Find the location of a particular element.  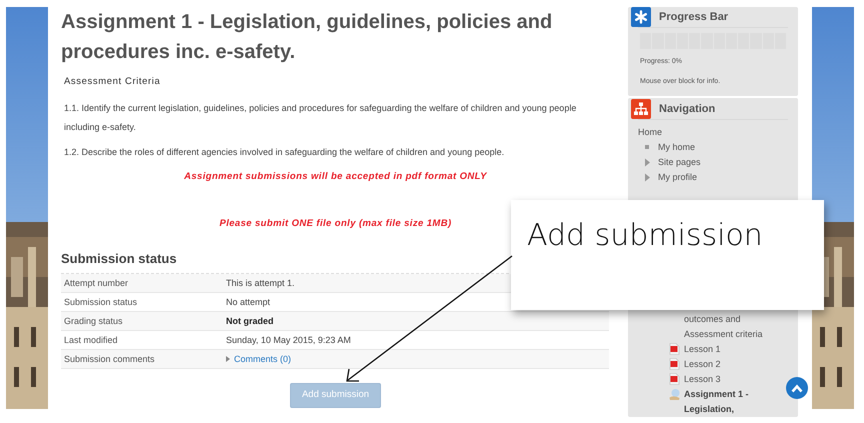

section-heading: Submission status is located at coordinates (119, 258).